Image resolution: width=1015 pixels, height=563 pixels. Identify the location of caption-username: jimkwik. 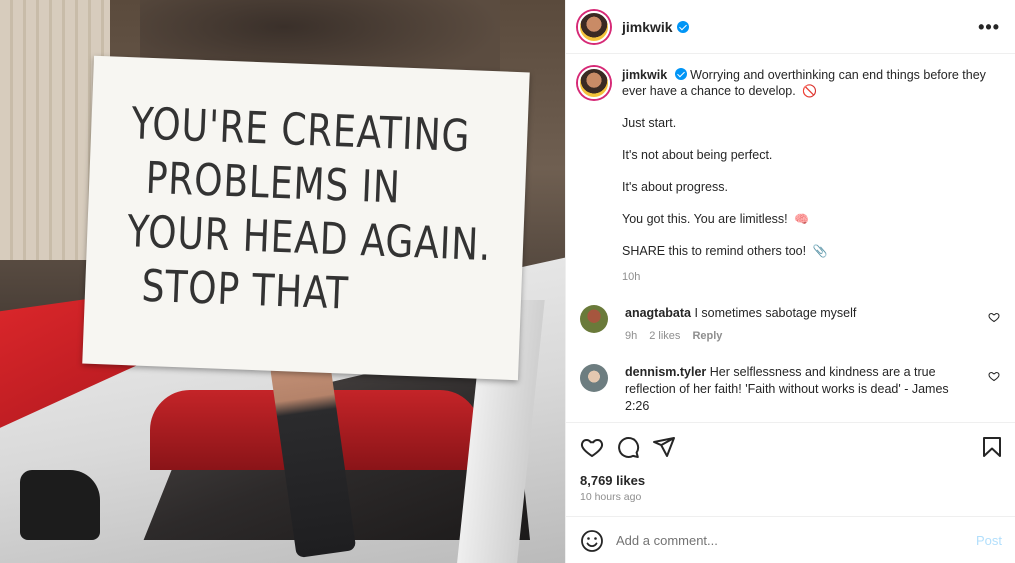
(644, 75).